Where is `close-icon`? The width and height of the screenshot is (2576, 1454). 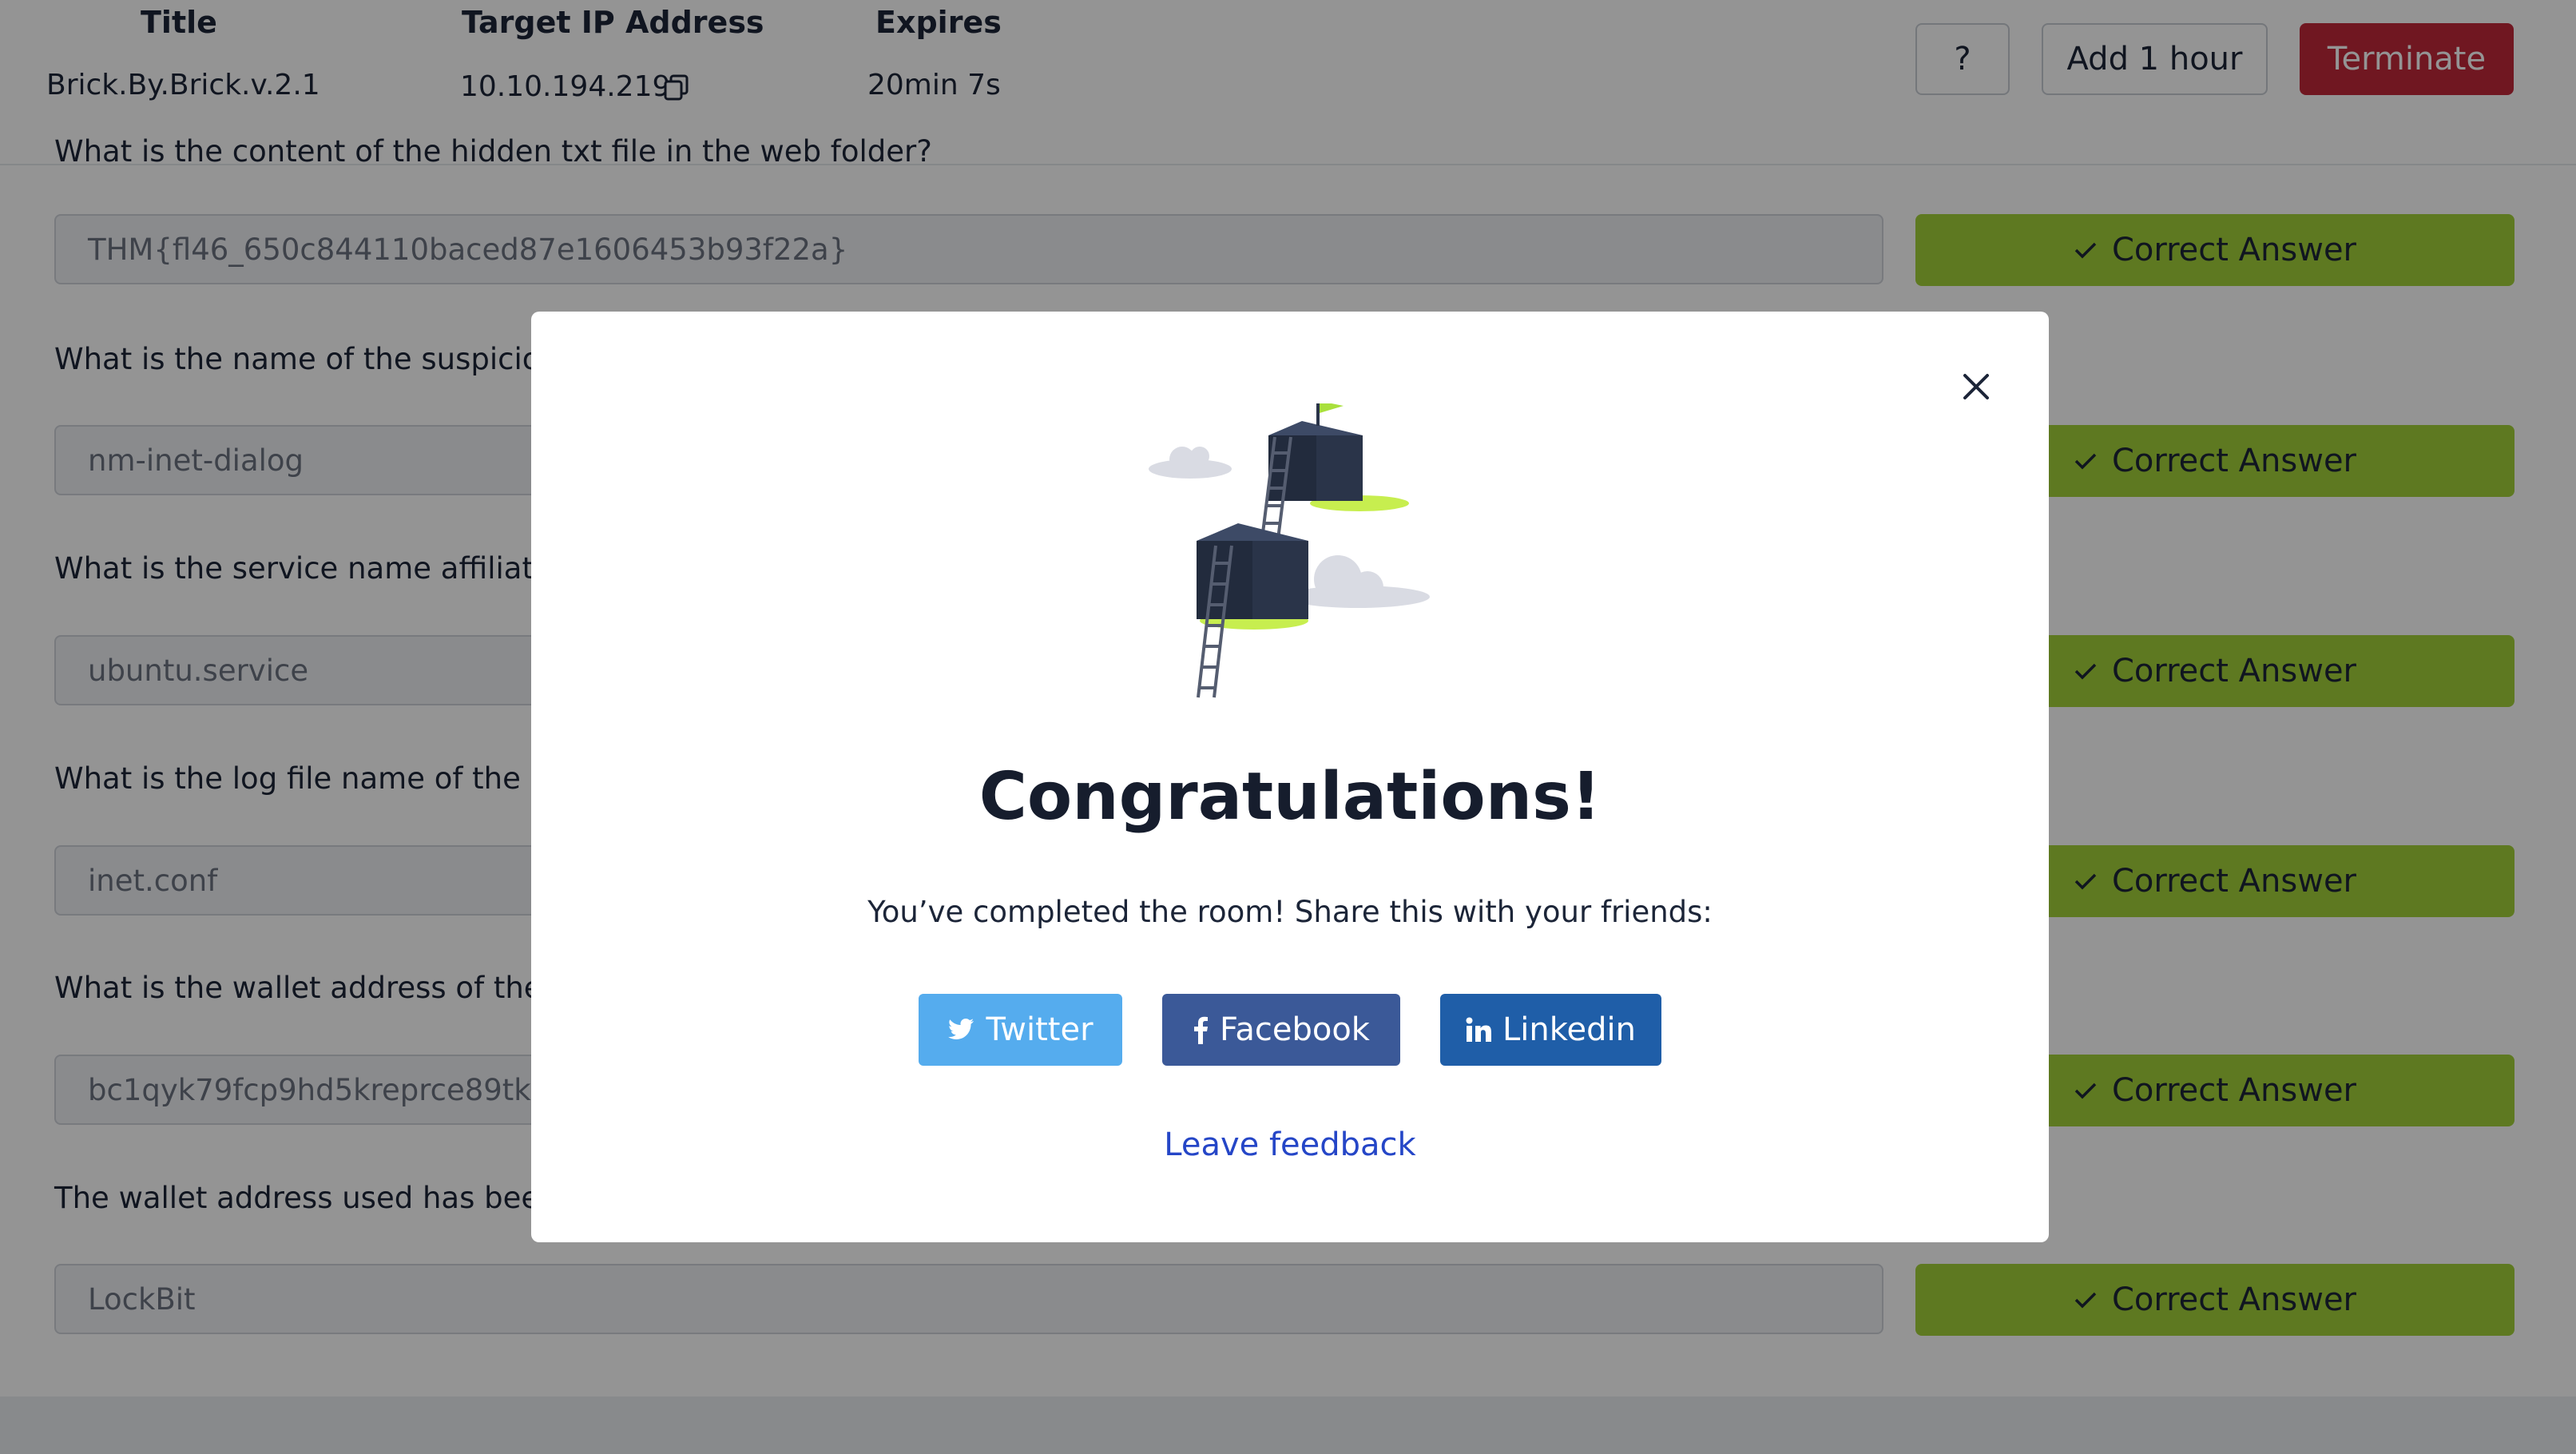
close-icon is located at coordinates (1976, 386).